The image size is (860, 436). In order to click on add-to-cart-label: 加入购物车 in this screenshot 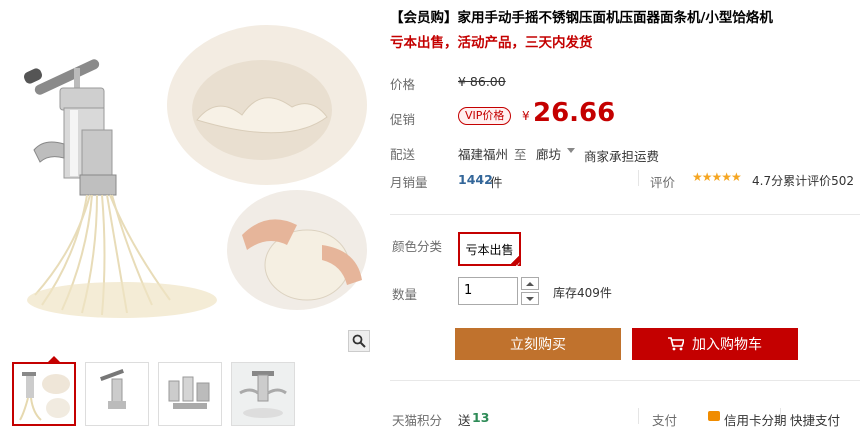, I will do `click(727, 345)`.